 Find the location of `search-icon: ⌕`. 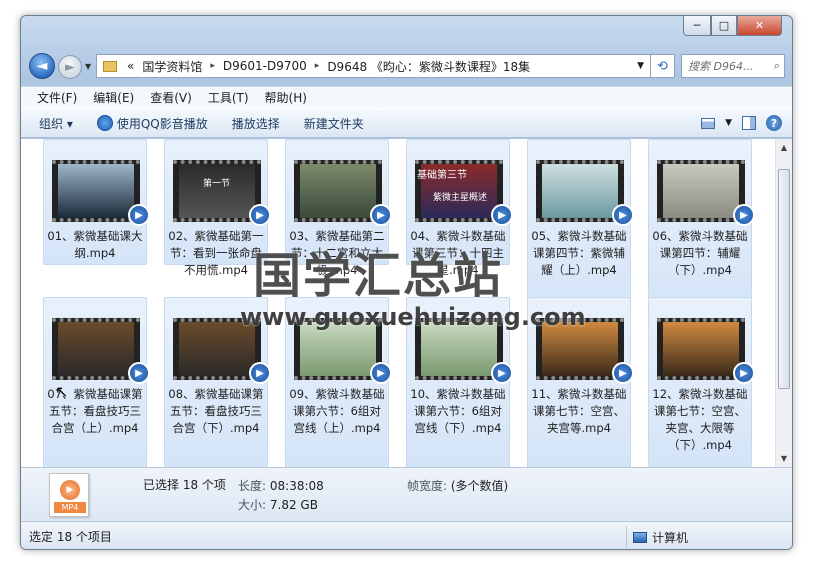

search-icon: ⌕ is located at coordinates (776, 65).